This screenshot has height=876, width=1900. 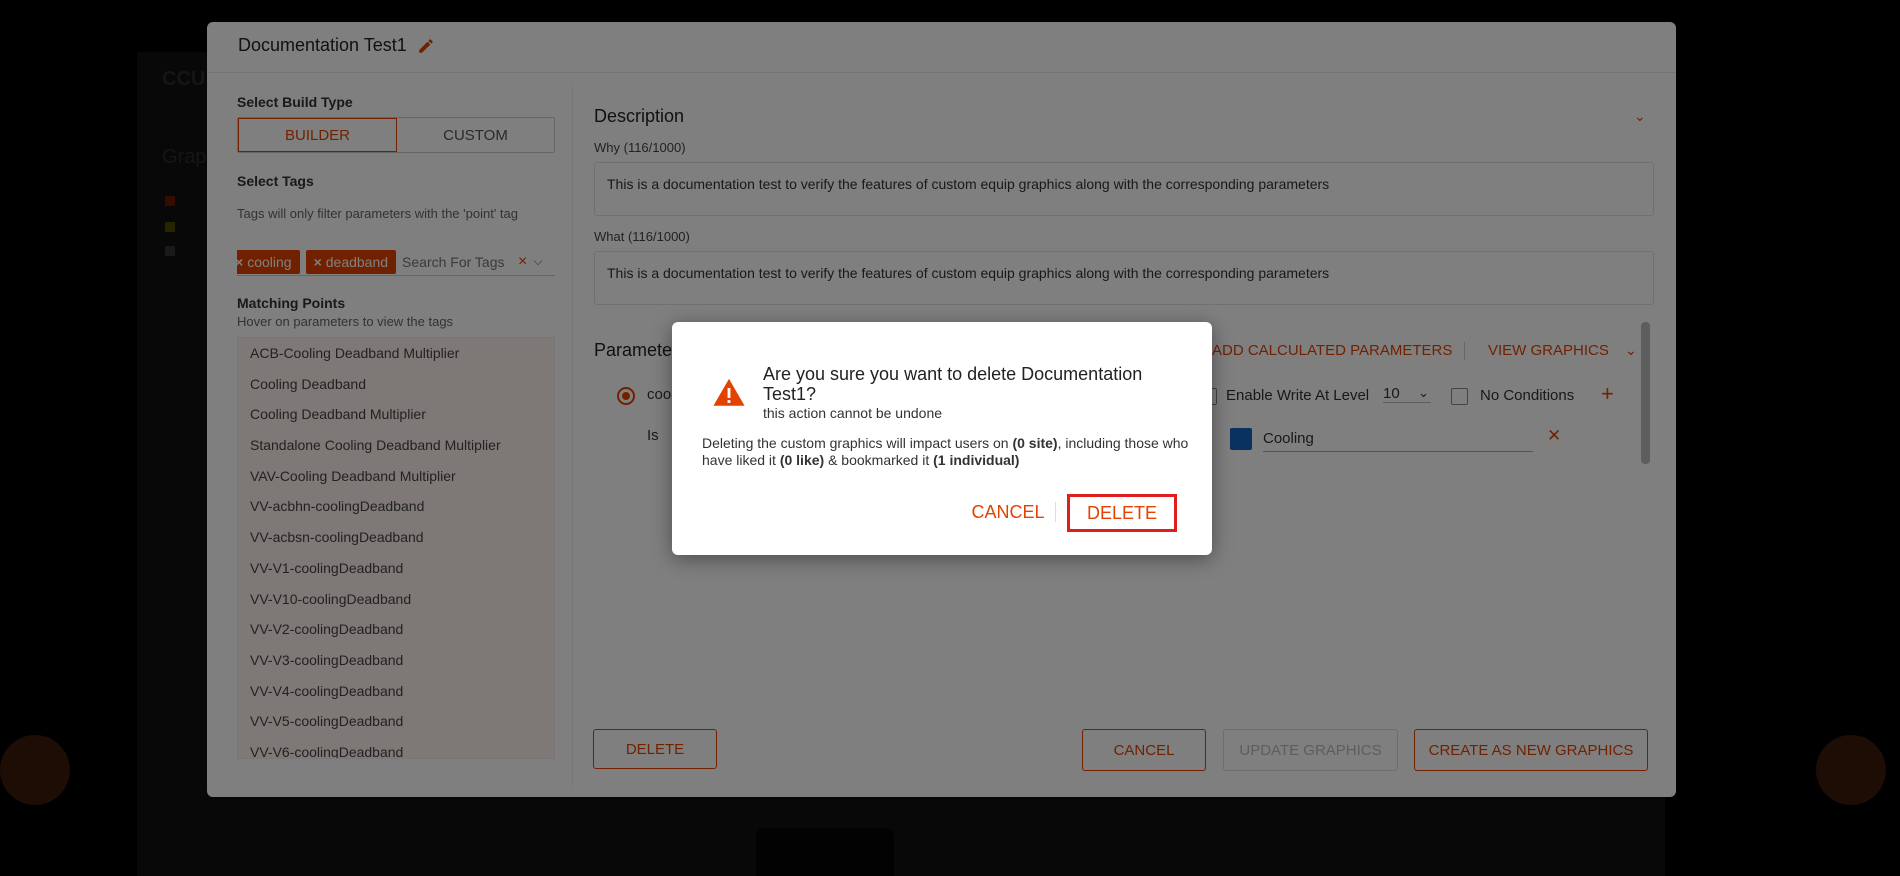 What do you see at coordinates (1035, 443) in the screenshot?
I see `site-count: (0 site)` at bounding box center [1035, 443].